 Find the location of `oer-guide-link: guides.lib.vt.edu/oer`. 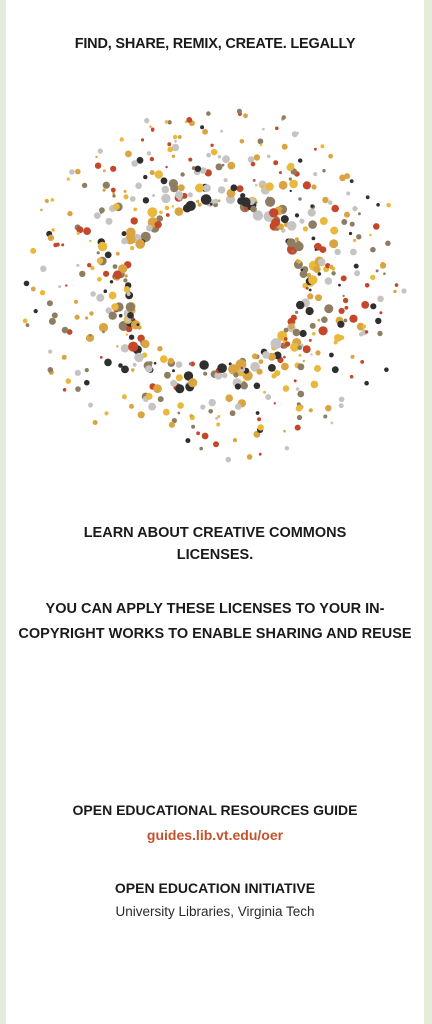

oer-guide-link: guides.lib.vt.edu/oer is located at coordinates (215, 835).